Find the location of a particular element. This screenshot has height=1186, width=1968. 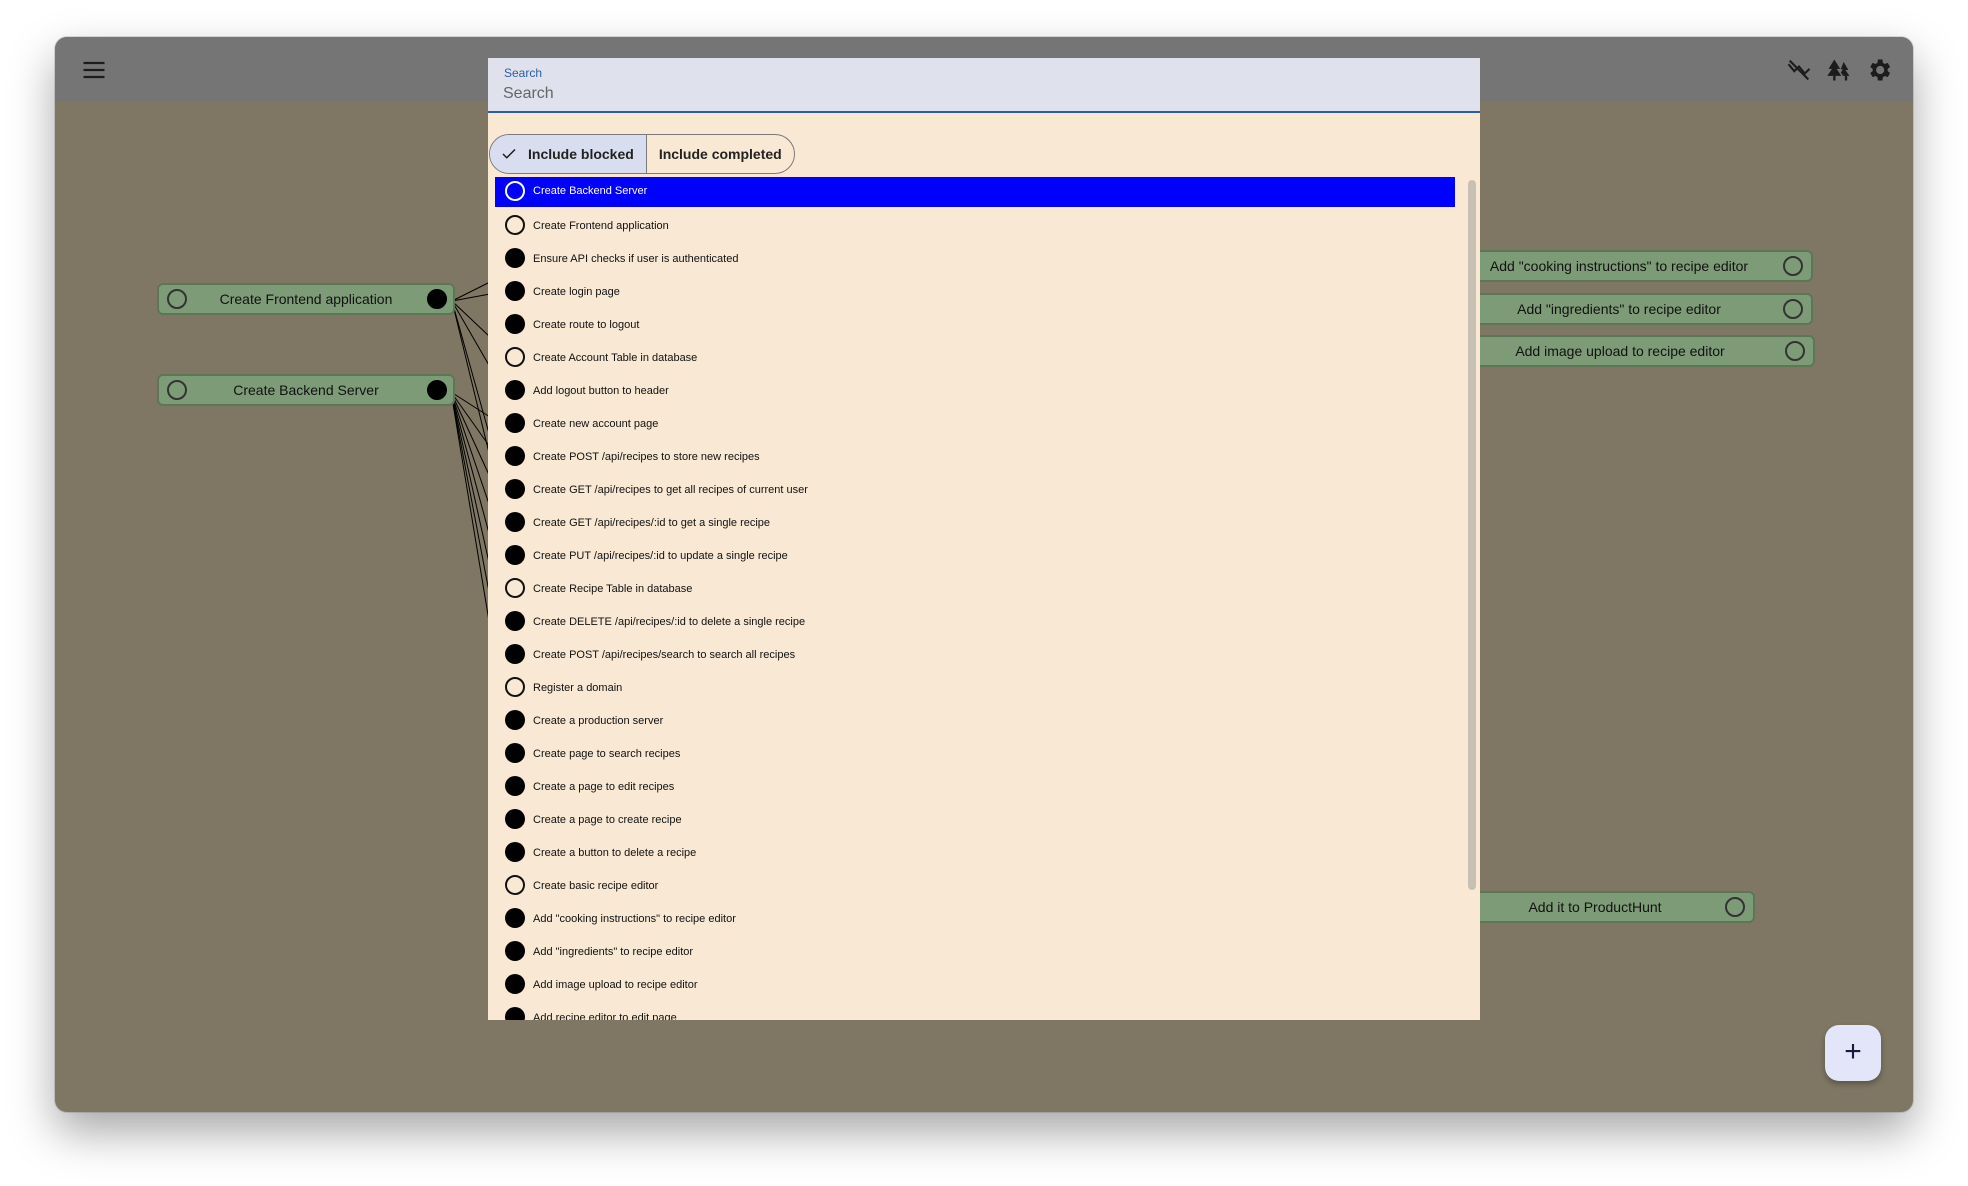

search-result-item: Create a page to edit recipes is located at coordinates (975, 787).